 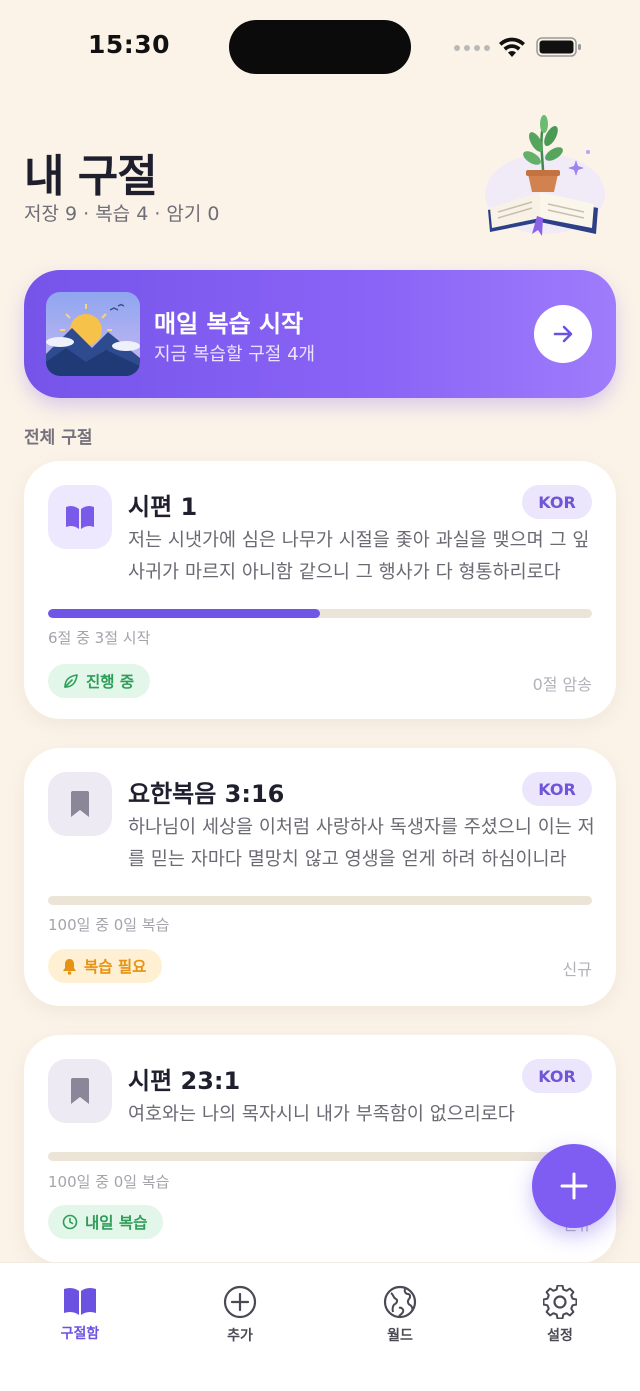 What do you see at coordinates (163, 507) in the screenshot?
I see `verse-title: 시편 1` at bounding box center [163, 507].